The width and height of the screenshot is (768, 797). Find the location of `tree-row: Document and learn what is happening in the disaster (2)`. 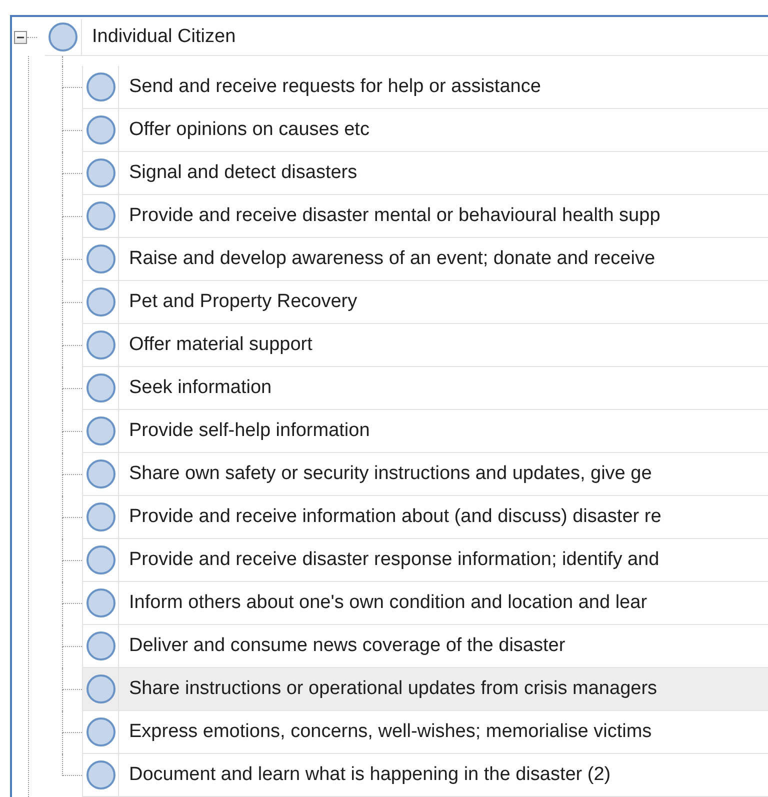

tree-row: Document and learn what is happening in the disaster (2) is located at coordinates (425, 775).